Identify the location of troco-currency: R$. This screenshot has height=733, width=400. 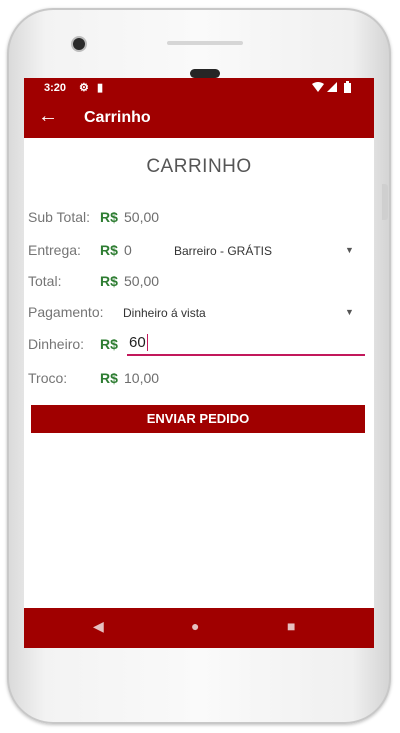
(109, 378).